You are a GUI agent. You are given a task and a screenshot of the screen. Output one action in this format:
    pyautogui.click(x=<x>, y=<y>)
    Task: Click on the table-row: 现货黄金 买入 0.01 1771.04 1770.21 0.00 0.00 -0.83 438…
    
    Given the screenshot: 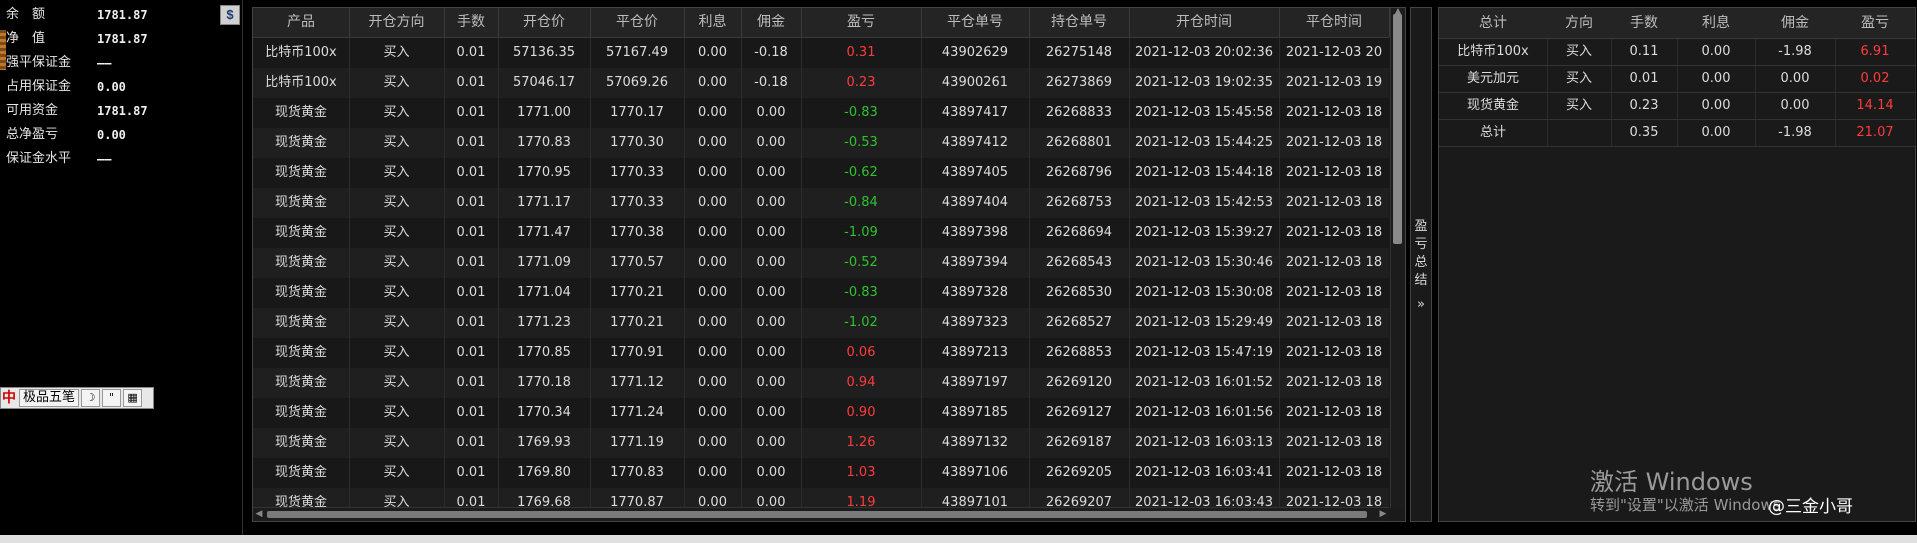 What is the action you would take?
    pyautogui.click(x=821, y=293)
    